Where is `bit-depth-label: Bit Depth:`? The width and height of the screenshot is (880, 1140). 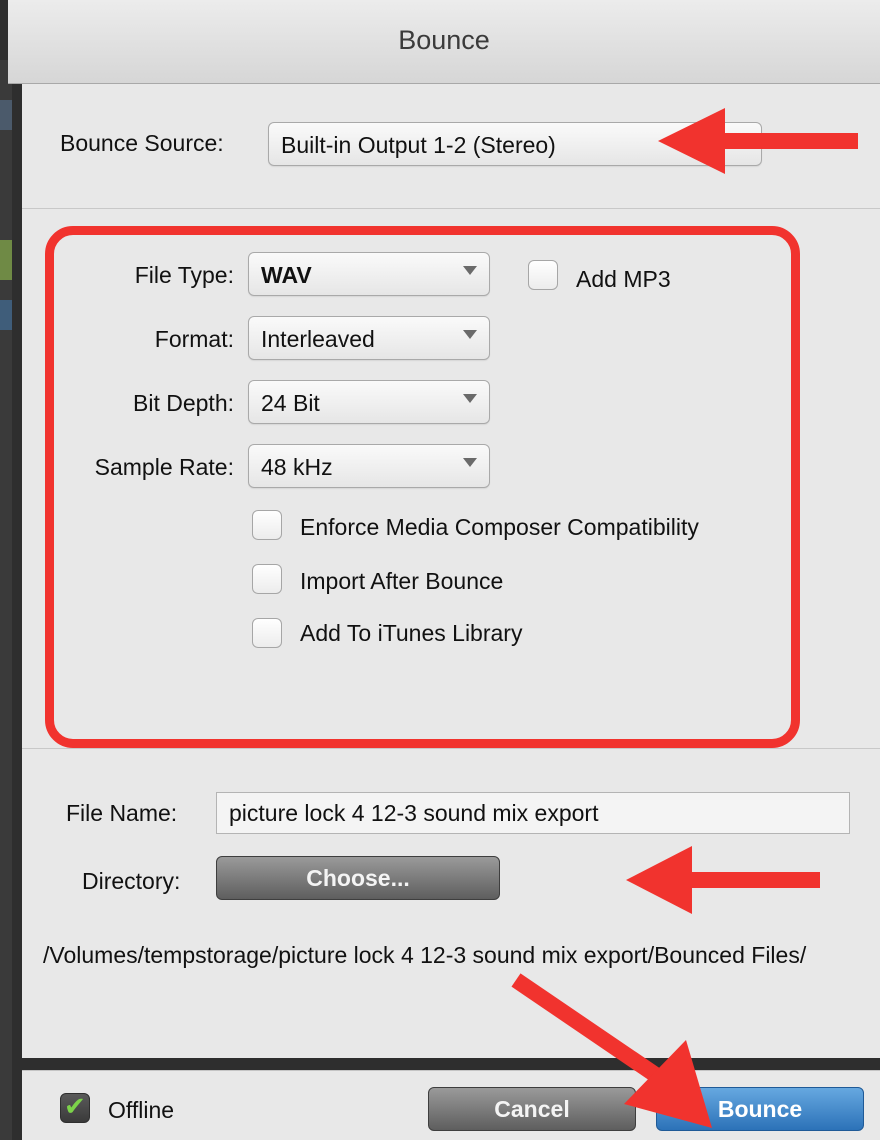 bit-depth-label: Bit Depth: is located at coordinates (183, 403).